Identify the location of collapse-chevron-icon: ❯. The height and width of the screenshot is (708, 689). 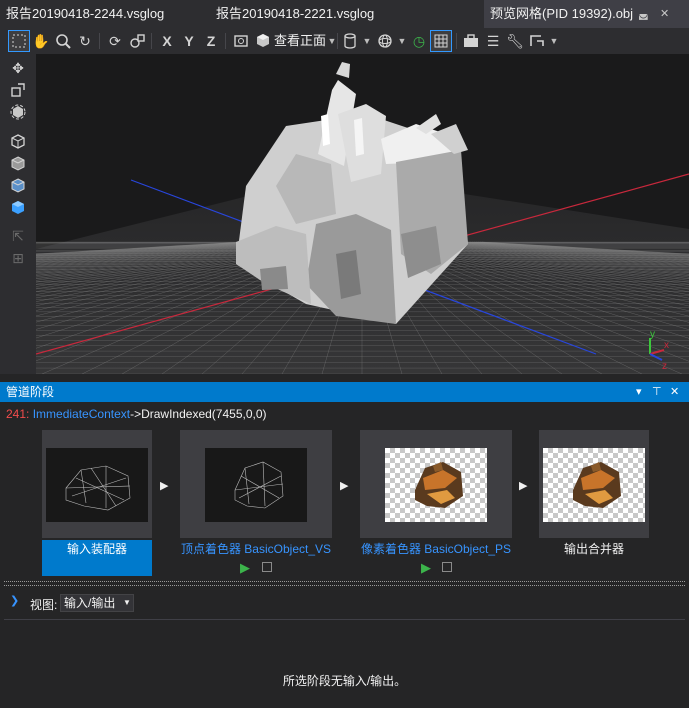
(14, 600).